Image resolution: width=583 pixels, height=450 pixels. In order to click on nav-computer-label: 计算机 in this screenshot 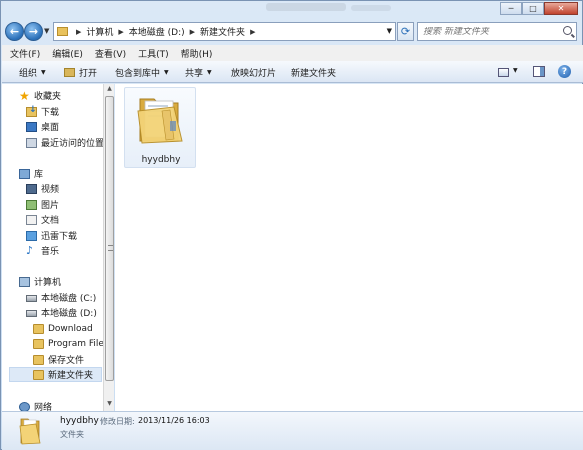, I will do `click(48, 283)`.